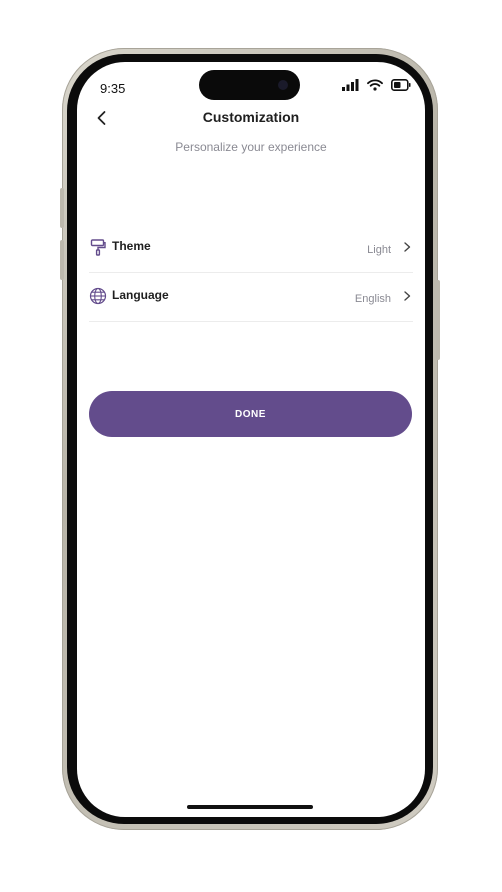  Describe the element at coordinates (250, 807) in the screenshot. I see `home-indicator` at that location.